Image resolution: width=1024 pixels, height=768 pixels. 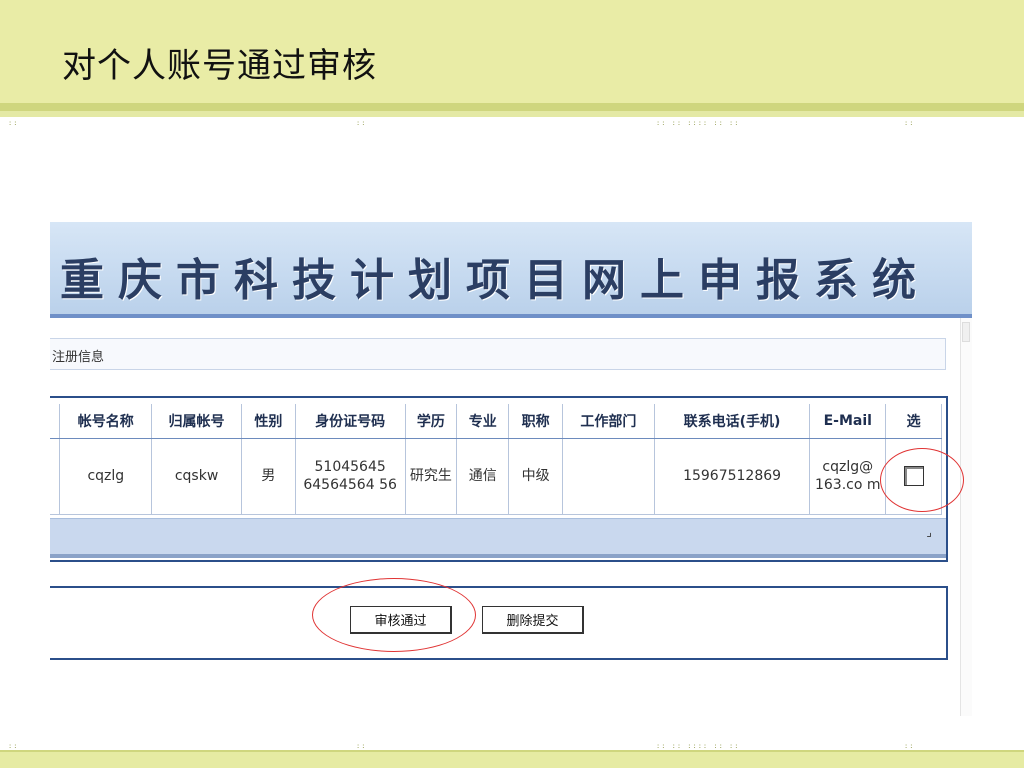 What do you see at coordinates (106, 421) in the screenshot?
I see `column-header: 帐号名称` at bounding box center [106, 421].